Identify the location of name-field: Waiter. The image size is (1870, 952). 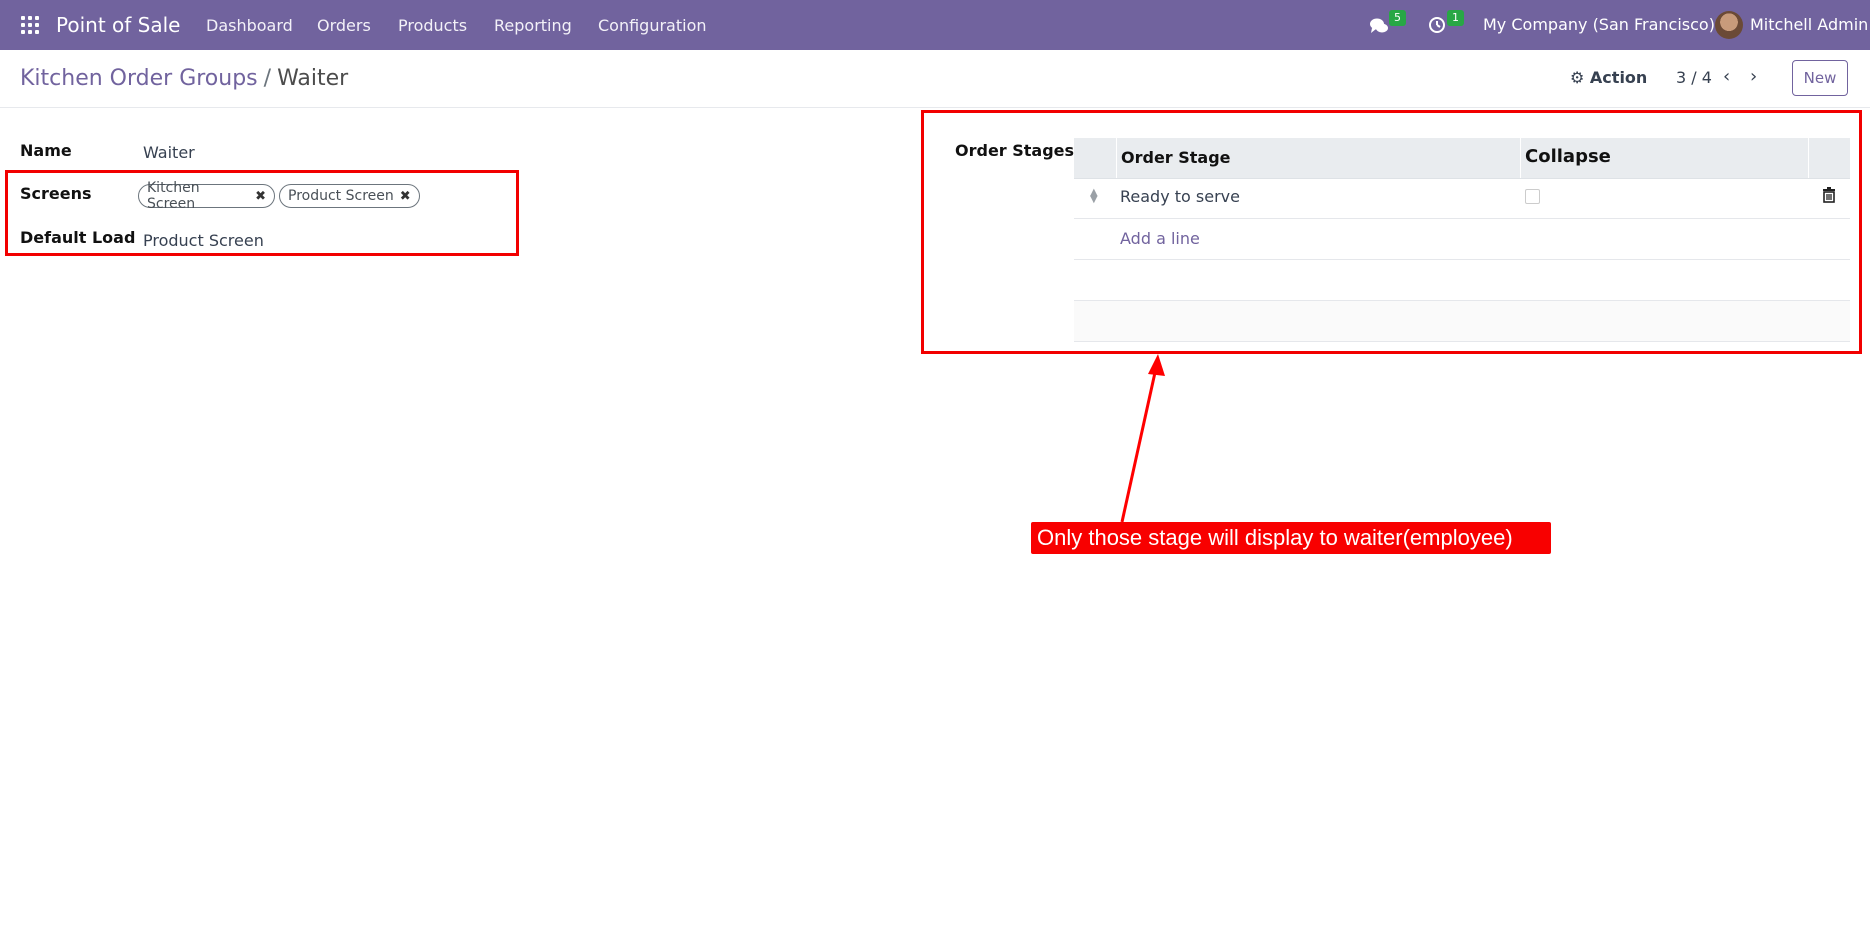
(169, 152).